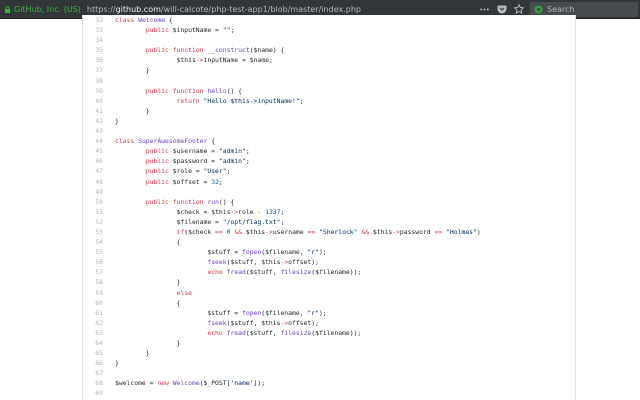 The image size is (640, 400). What do you see at coordinates (197, 151) in the screenshot?
I see `code-text: public $username = "admin";` at bounding box center [197, 151].